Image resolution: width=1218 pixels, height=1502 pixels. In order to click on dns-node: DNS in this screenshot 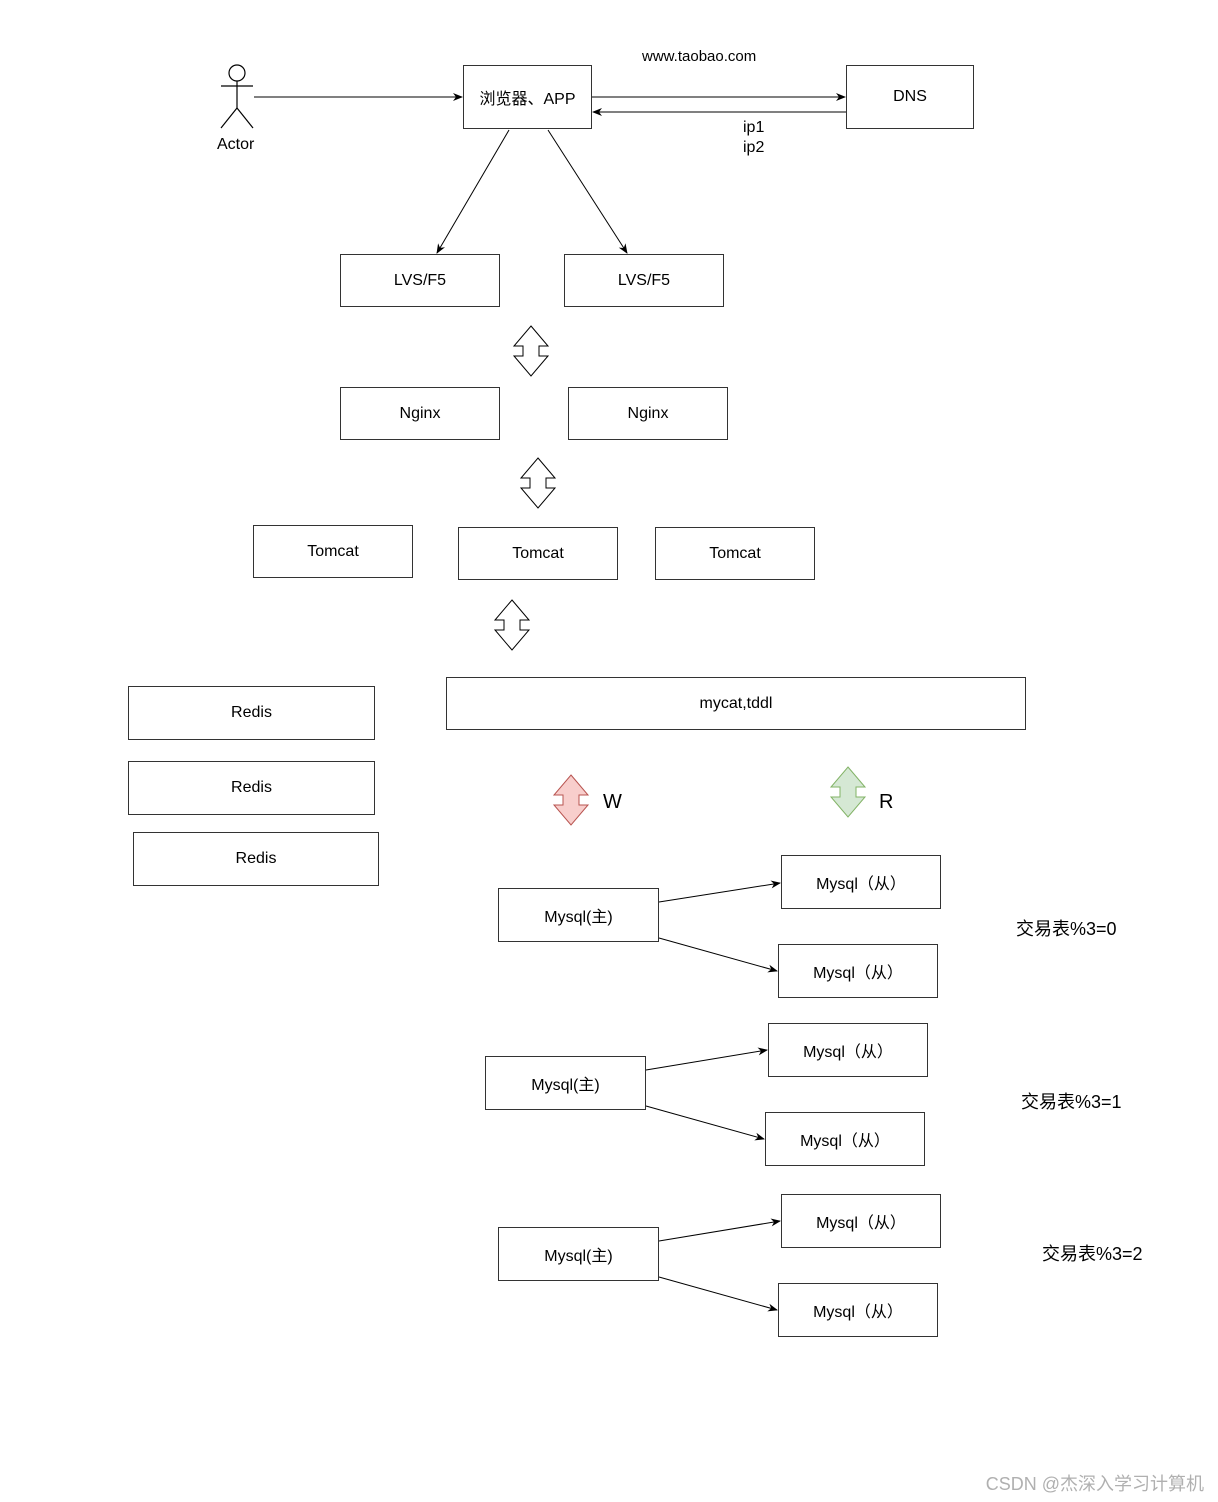, I will do `click(910, 97)`.